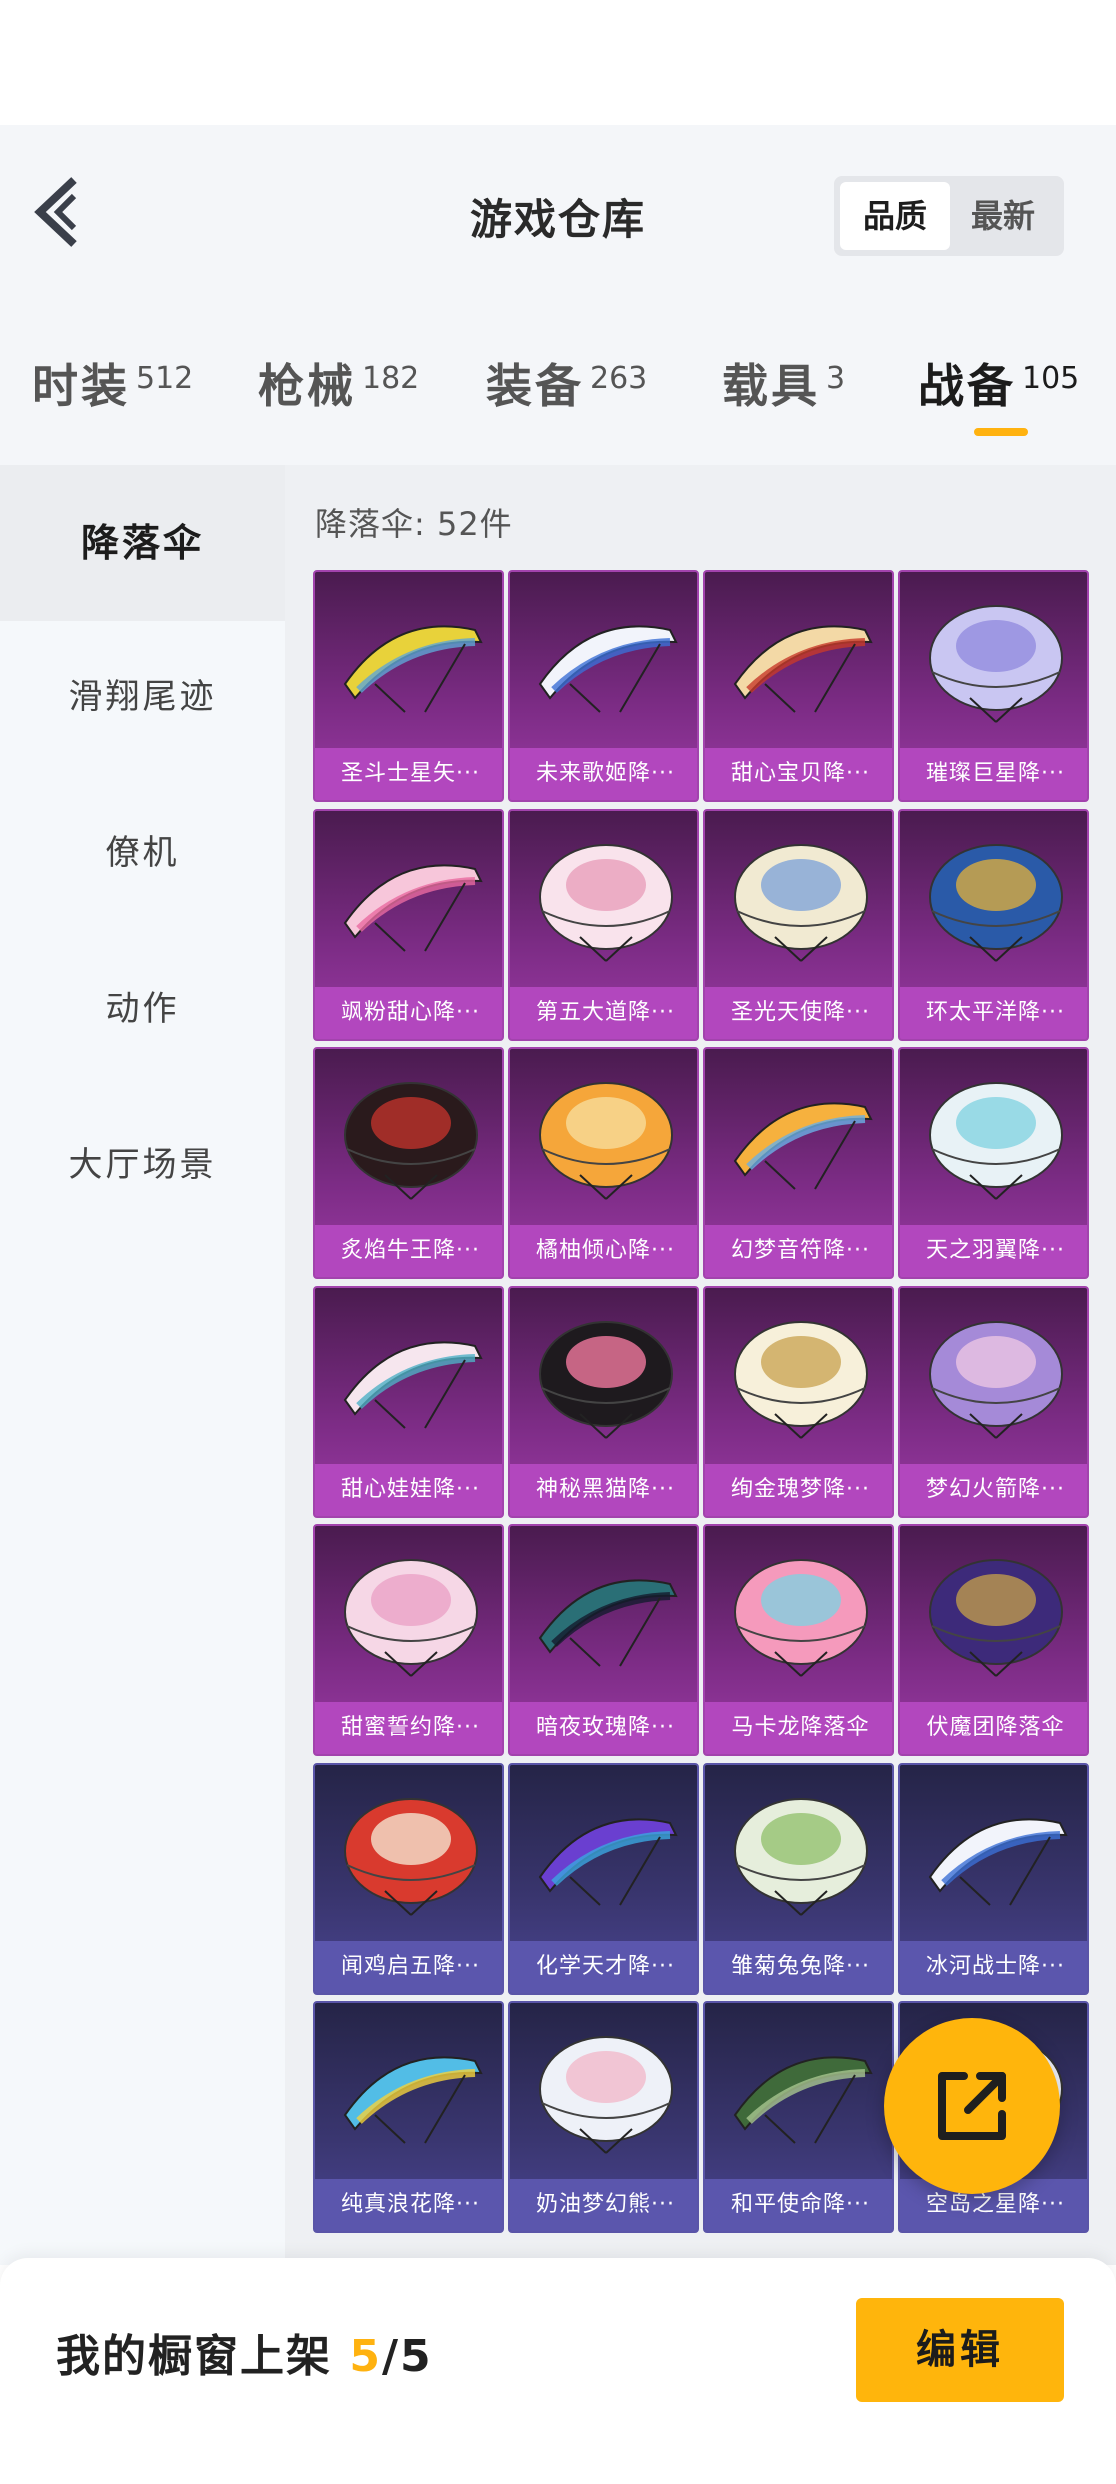 The height and width of the screenshot is (2484, 1116). What do you see at coordinates (558, 2371) in the screenshot?
I see `showcase-bar: 我的橱窗上架 5/5 编辑` at bounding box center [558, 2371].